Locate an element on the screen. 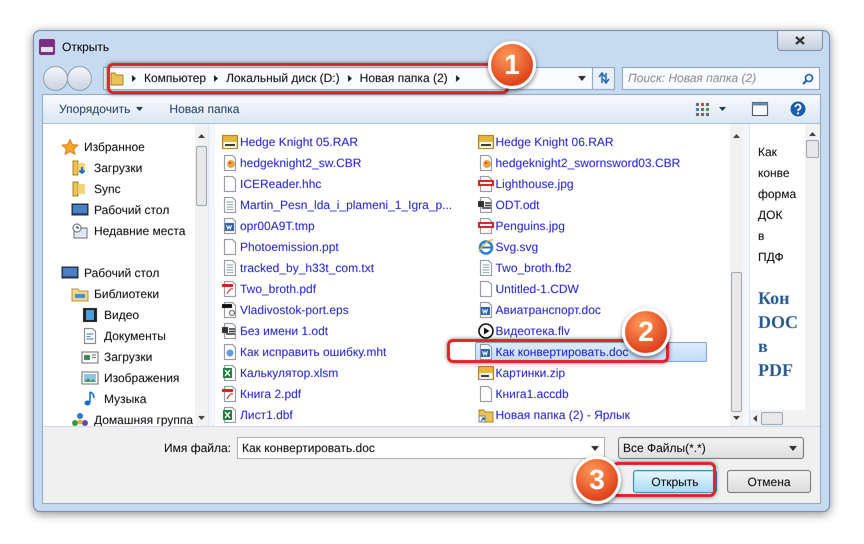  file-item: Лист1.dbf is located at coordinates (257, 415).